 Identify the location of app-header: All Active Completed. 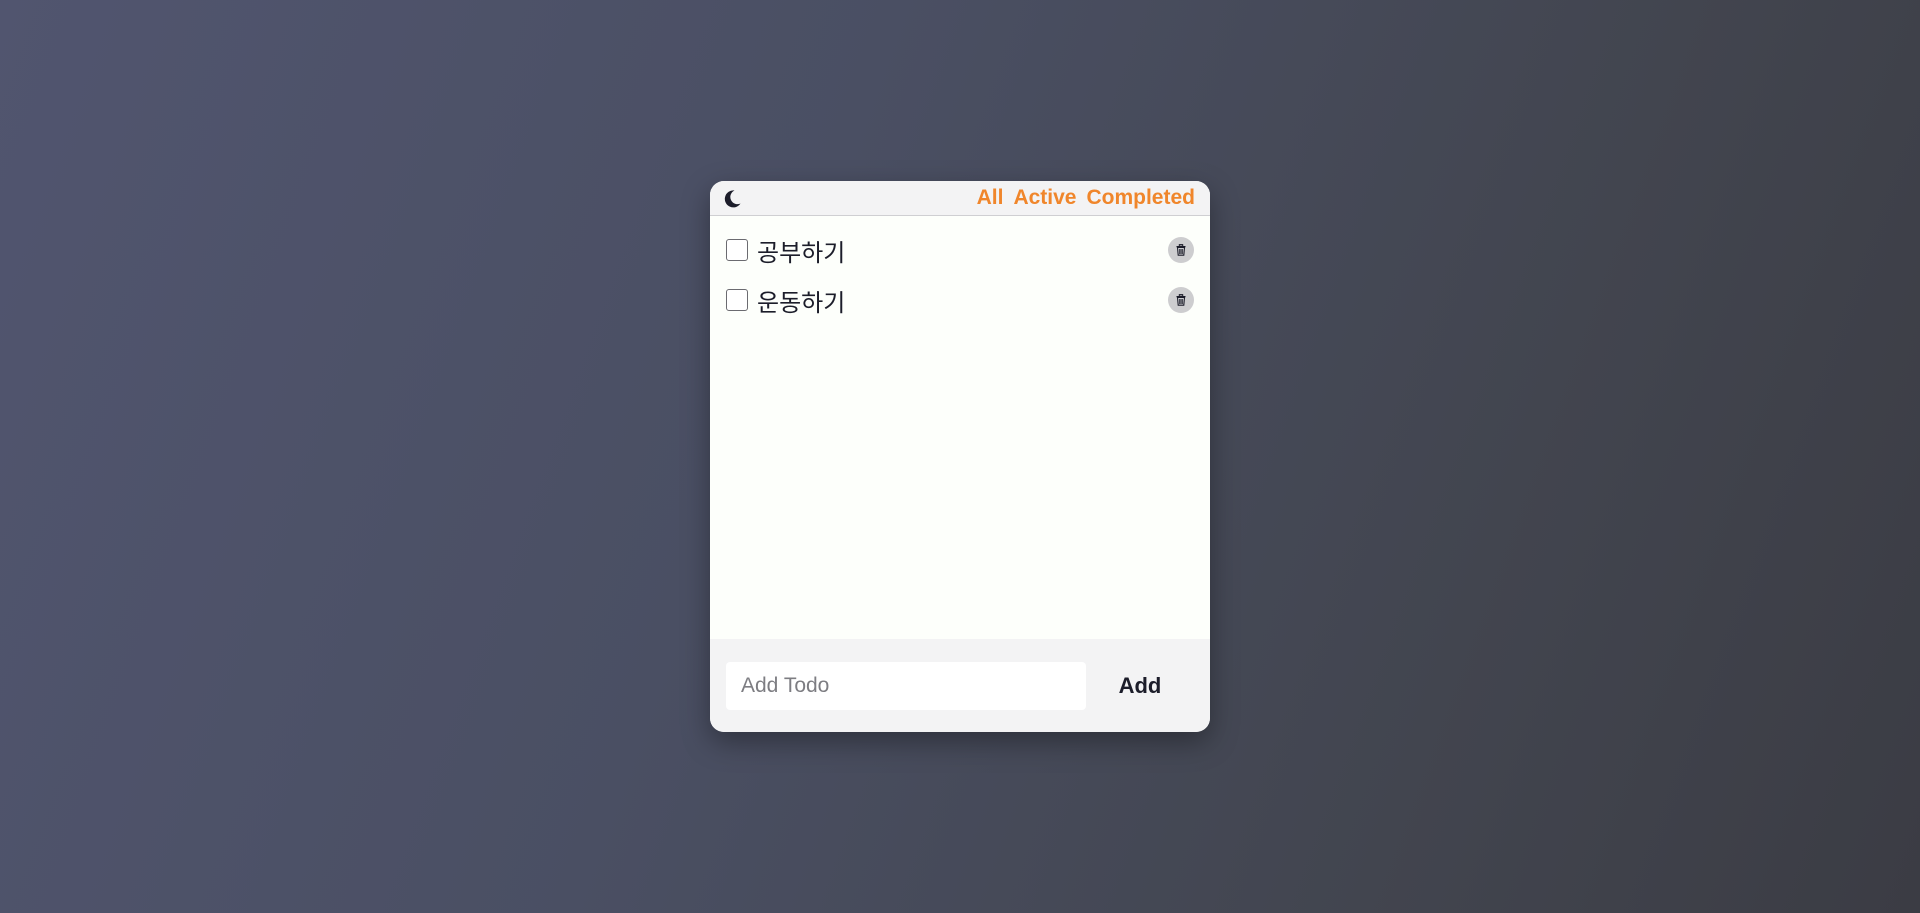
(960, 198).